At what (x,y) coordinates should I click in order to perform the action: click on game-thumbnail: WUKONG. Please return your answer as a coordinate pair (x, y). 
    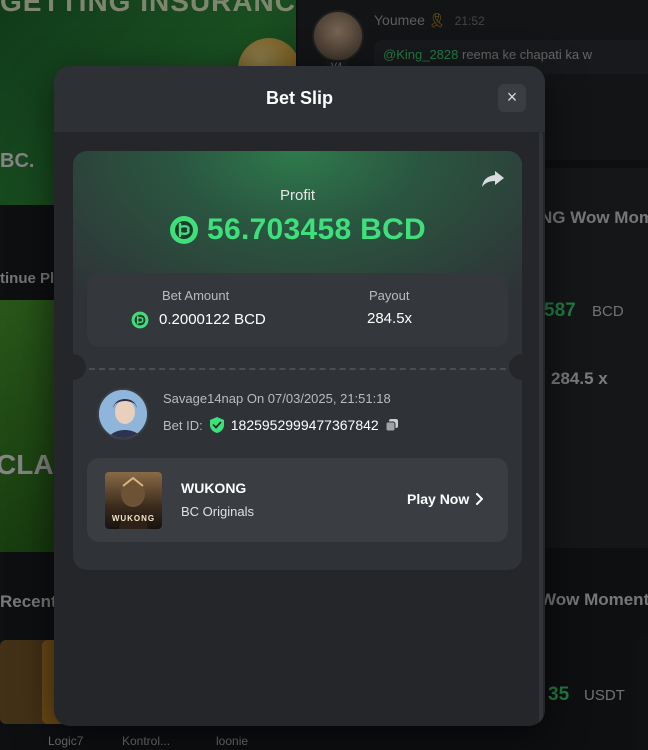
    Looking at the image, I should click on (133, 500).